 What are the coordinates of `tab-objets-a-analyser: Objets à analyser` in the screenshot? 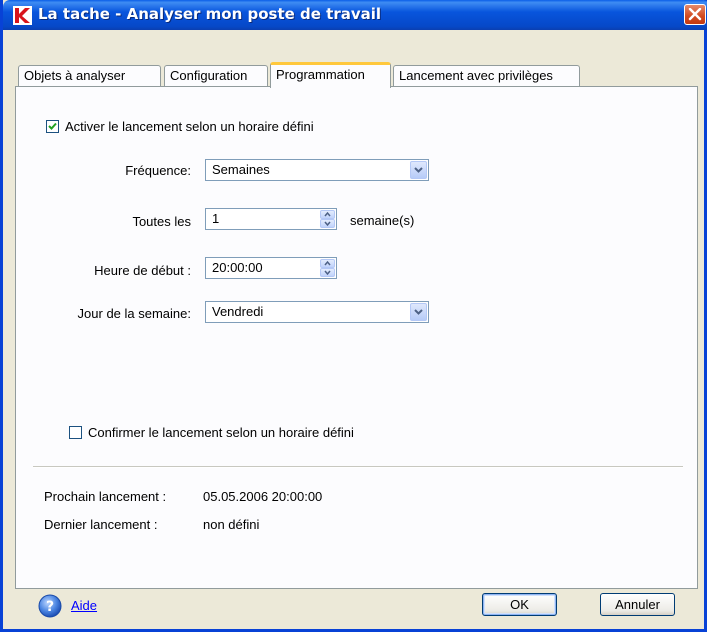 It's located at (89, 76).